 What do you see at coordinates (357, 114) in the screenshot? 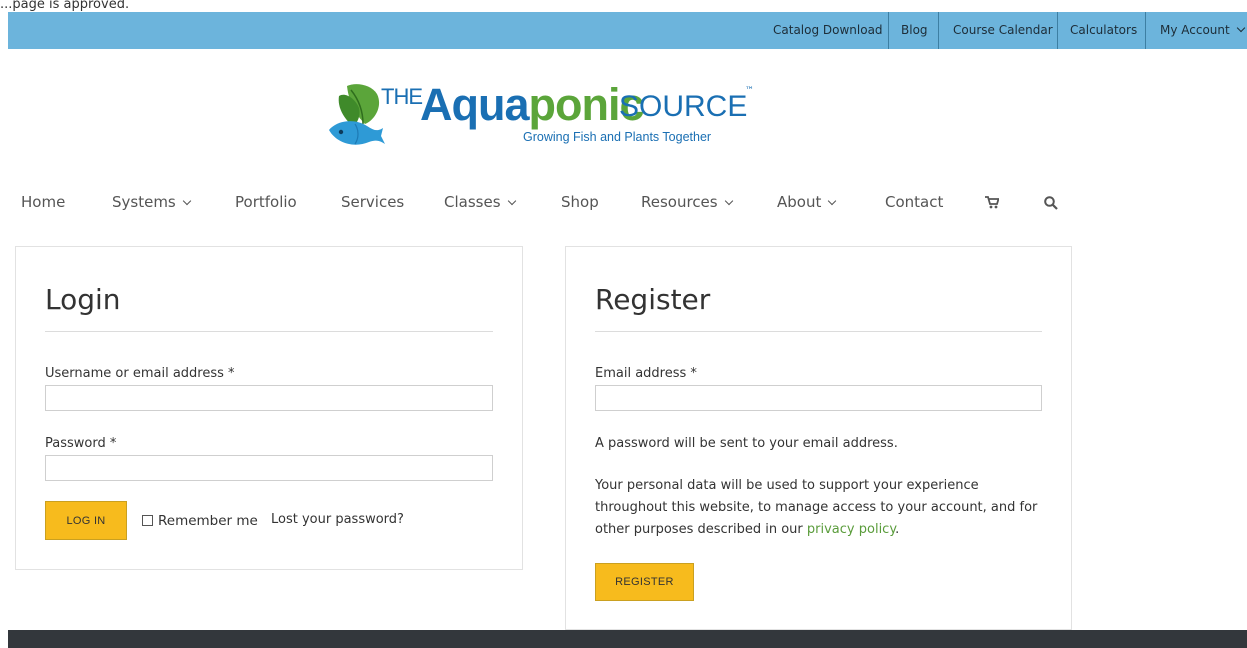
I see `fish-leaf-icon` at bounding box center [357, 114].